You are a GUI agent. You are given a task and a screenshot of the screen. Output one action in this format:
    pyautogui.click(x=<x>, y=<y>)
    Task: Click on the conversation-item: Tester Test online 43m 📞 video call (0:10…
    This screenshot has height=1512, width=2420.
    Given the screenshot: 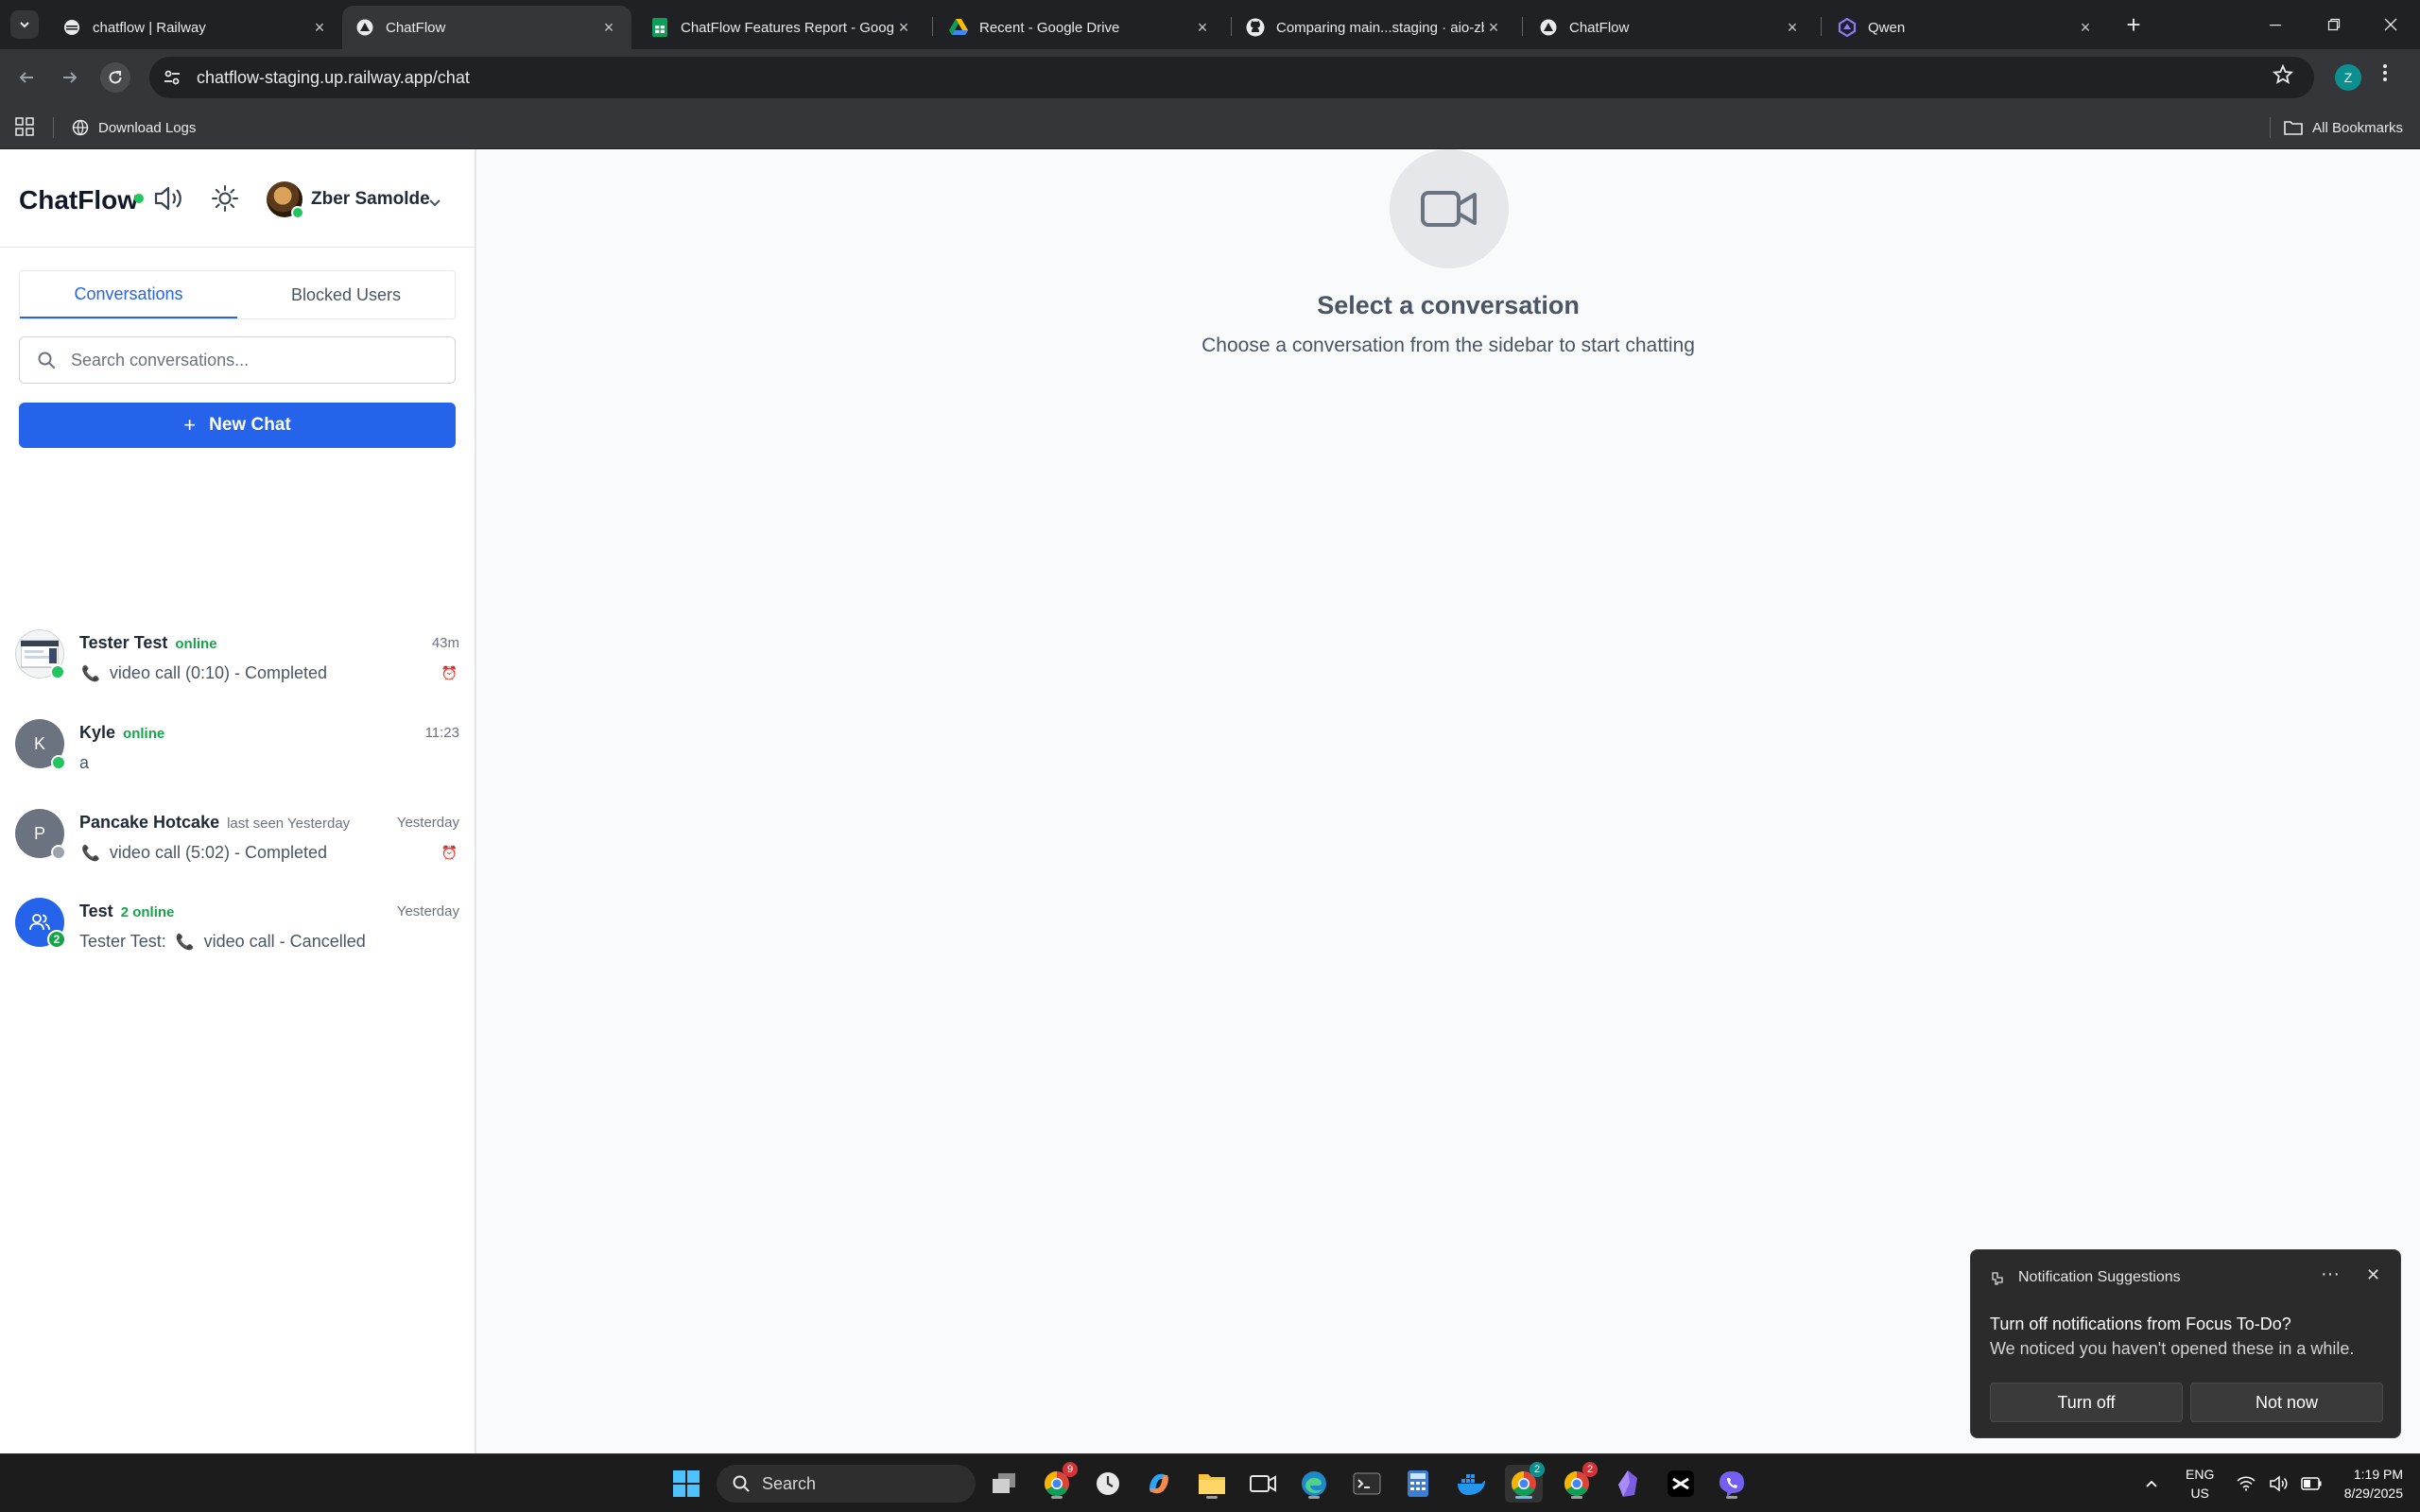 What is the action you would take?
    pyautogui.click(x=237, y=656)
    